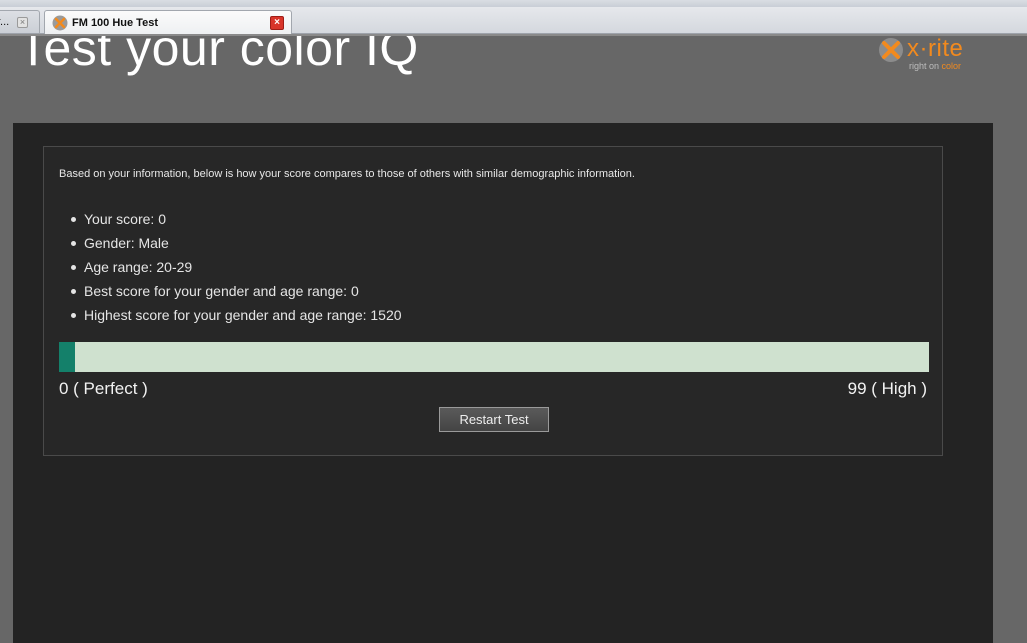 This screenshot has width=1027, height=643. I want to click on scale-max-label: 99 ( High ), so click(887, 388).